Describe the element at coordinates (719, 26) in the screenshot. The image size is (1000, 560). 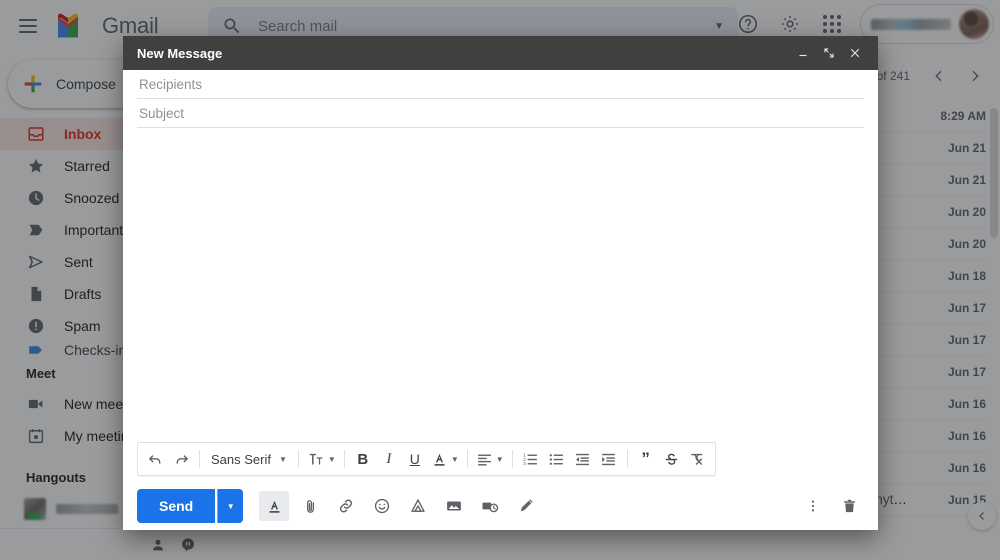
I see `search-options-icon: ▼` at that location.